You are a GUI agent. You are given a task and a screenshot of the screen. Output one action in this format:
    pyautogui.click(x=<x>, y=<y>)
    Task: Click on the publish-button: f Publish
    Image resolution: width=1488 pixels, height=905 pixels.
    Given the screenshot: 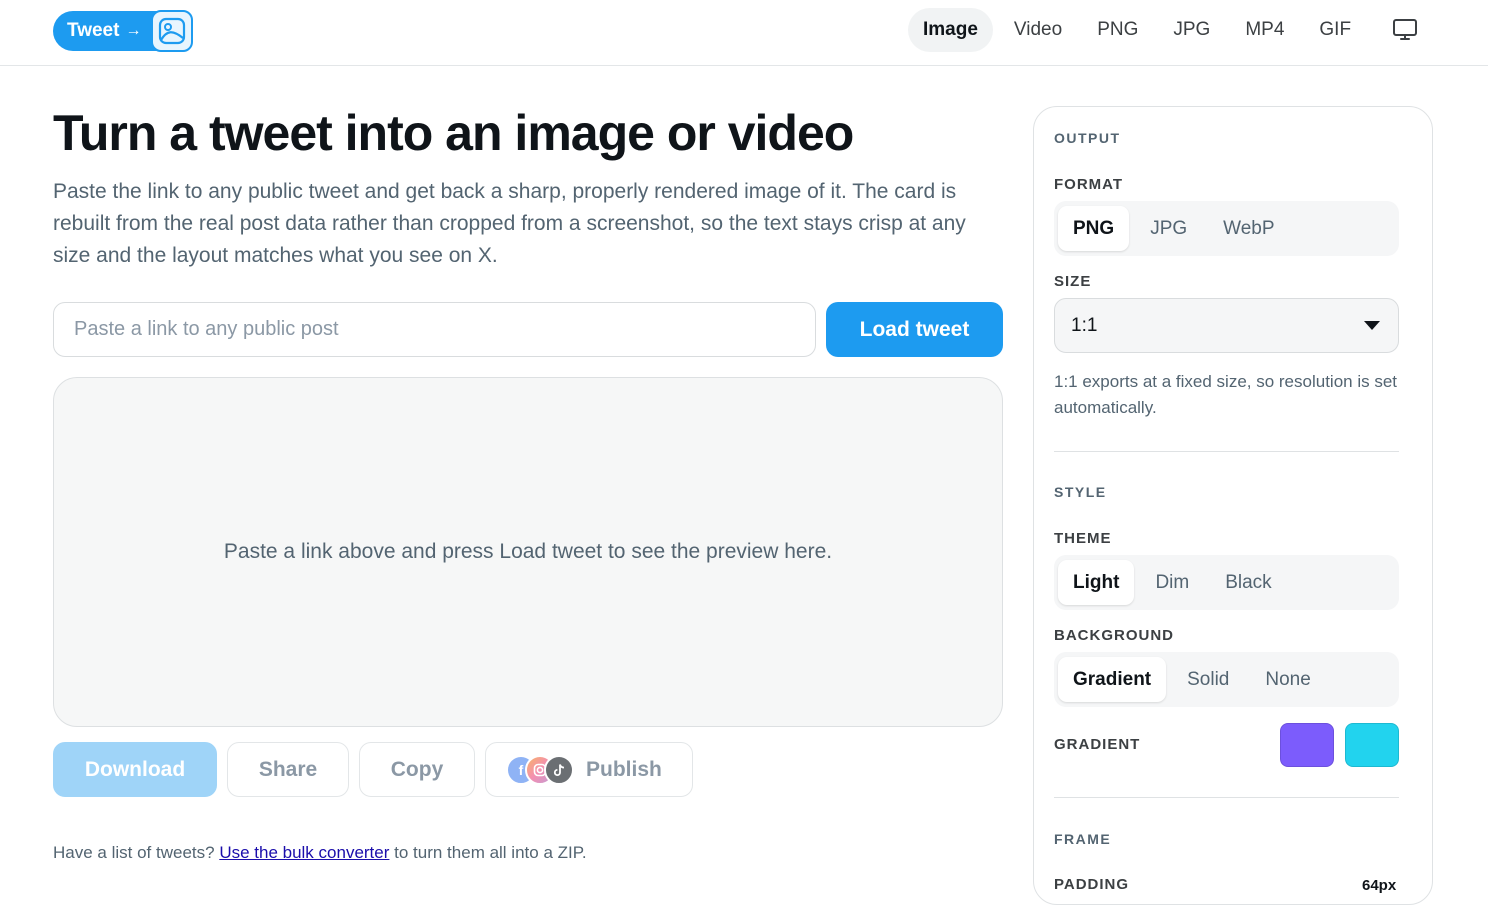 What is the action you would take?
    pyautogui.click(x=589, y=769)
    